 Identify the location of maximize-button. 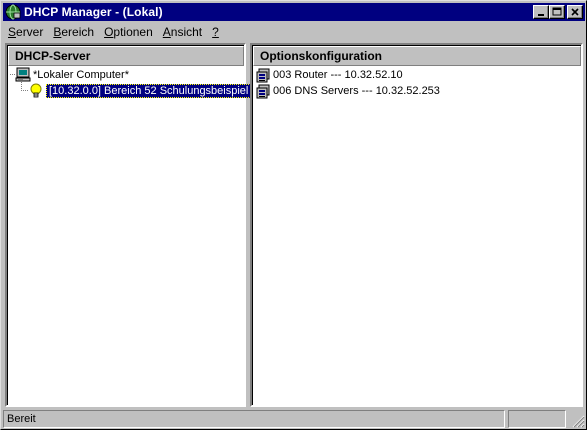
(557, 12).